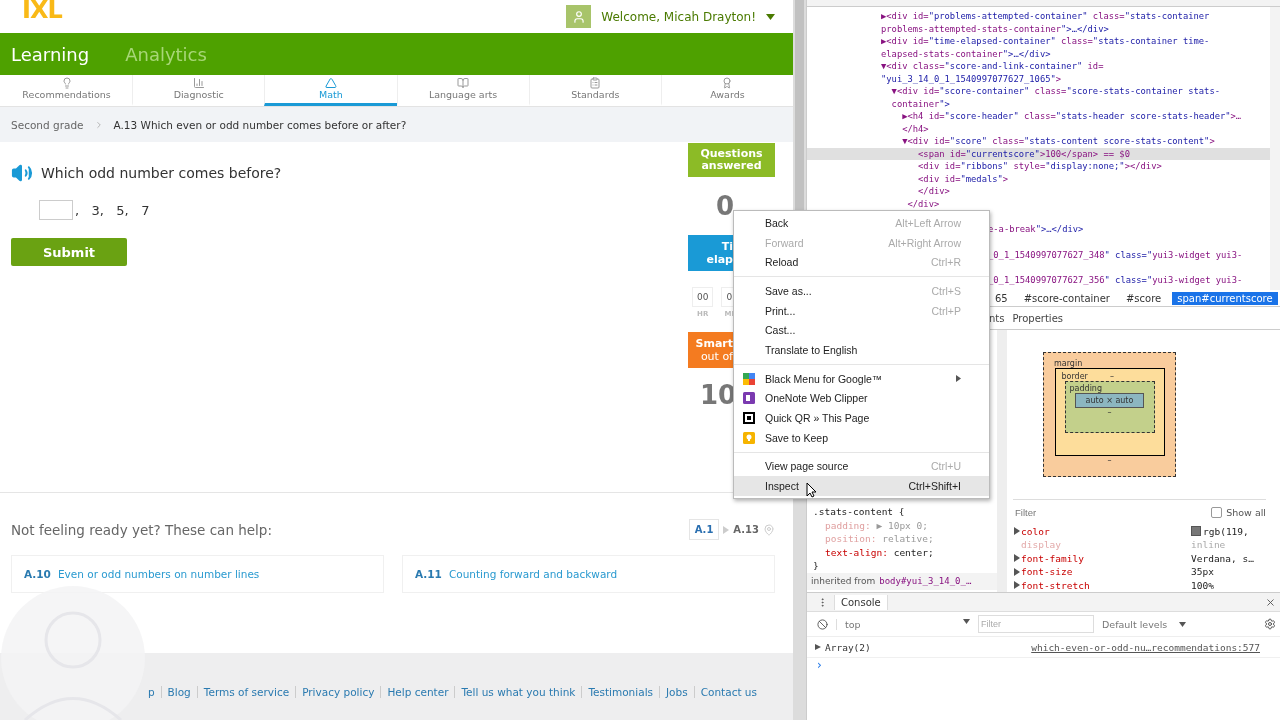 The height and width of the screenshot is (720, 1280). I want to click on css-value: center;, so click(913, 552).